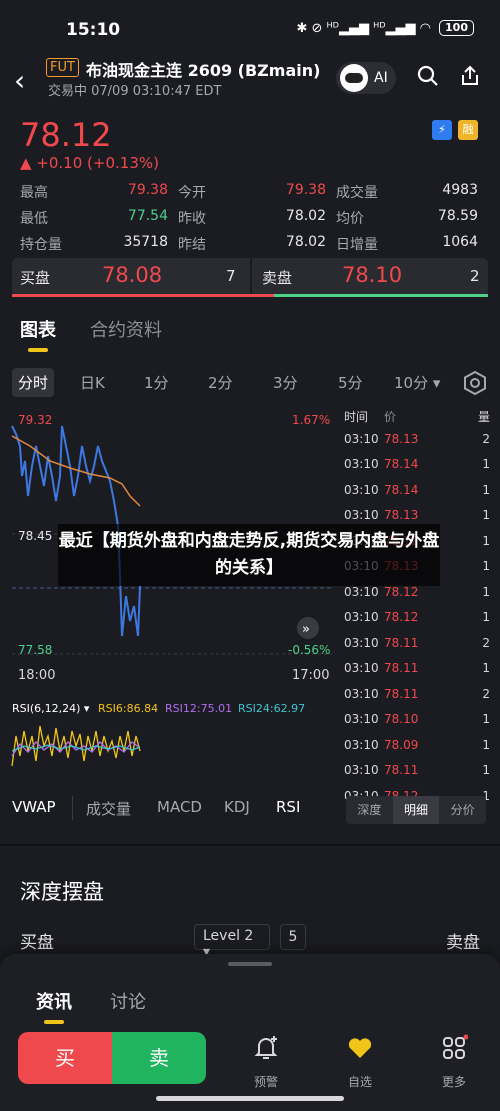 The height and width of the screenshot is (1111, 500). I want to click on period-daily: 日K, so click(92, 382).